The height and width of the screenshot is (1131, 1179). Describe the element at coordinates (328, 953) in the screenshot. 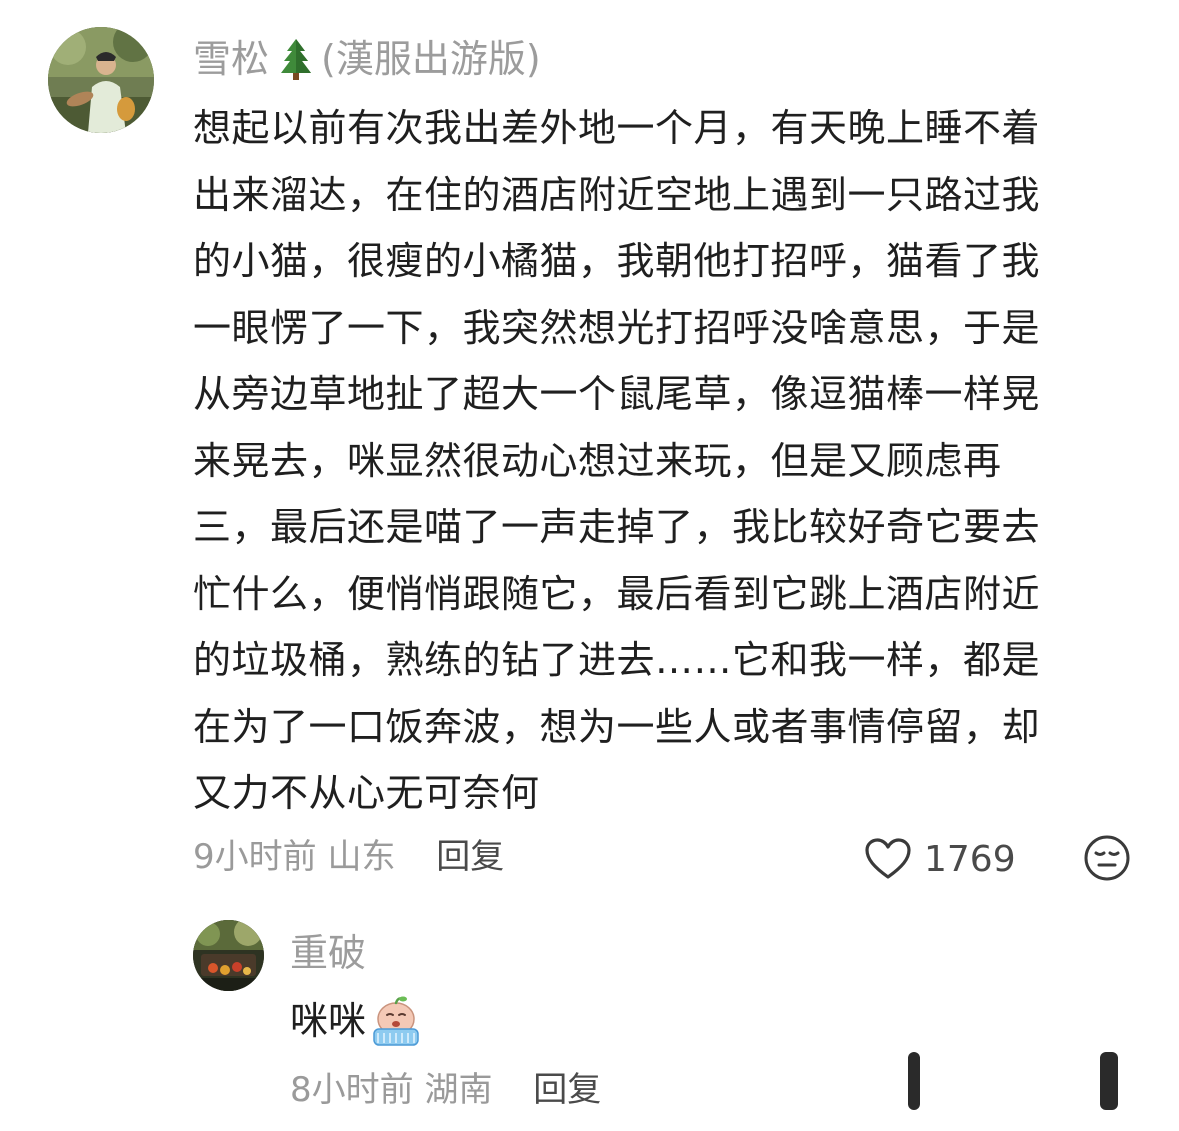

I see `comment-username: 重破` at that location.